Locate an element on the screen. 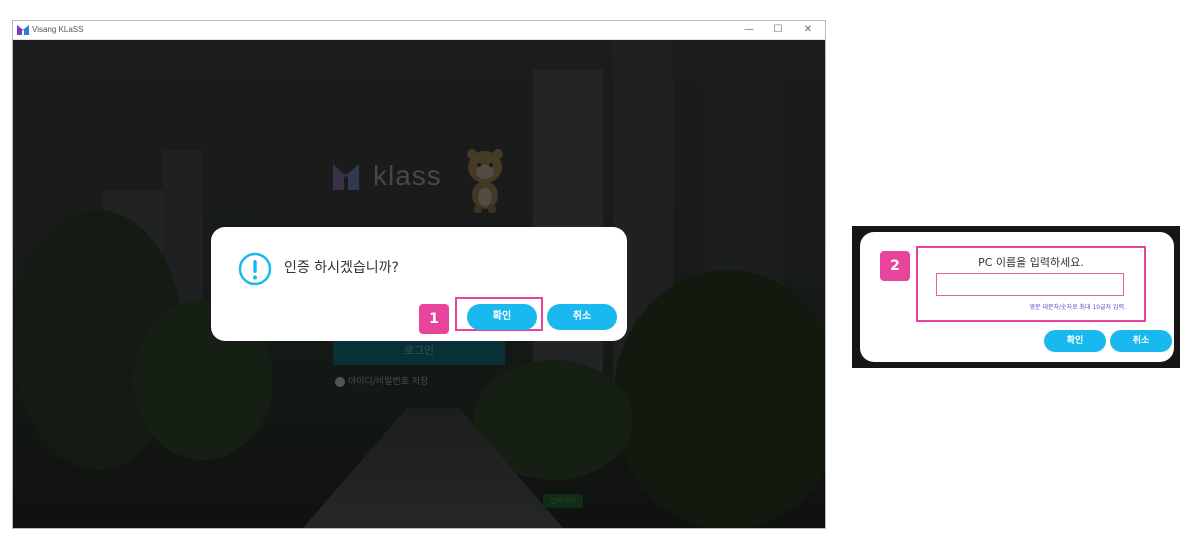  maximize-button: ☐ is located at coordinates (778, 30).